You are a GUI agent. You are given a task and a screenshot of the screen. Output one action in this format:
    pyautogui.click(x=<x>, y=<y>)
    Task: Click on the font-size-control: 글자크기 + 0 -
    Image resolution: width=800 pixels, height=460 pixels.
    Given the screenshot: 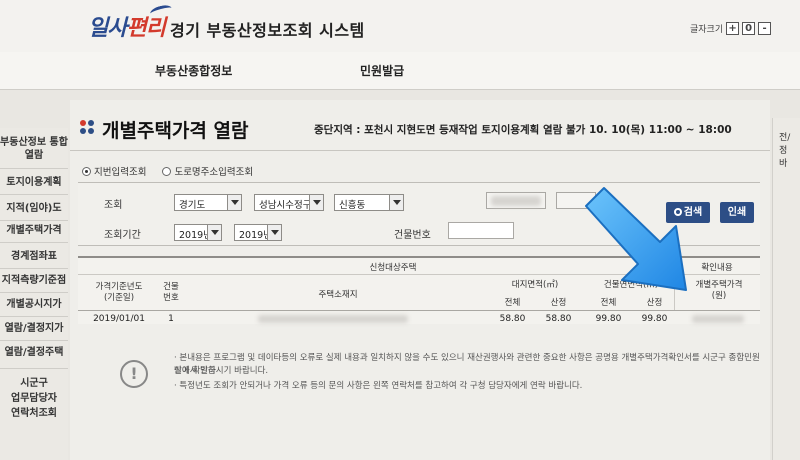 What is the action you would take?
    pyautogui.click(x=731, y=28)
    